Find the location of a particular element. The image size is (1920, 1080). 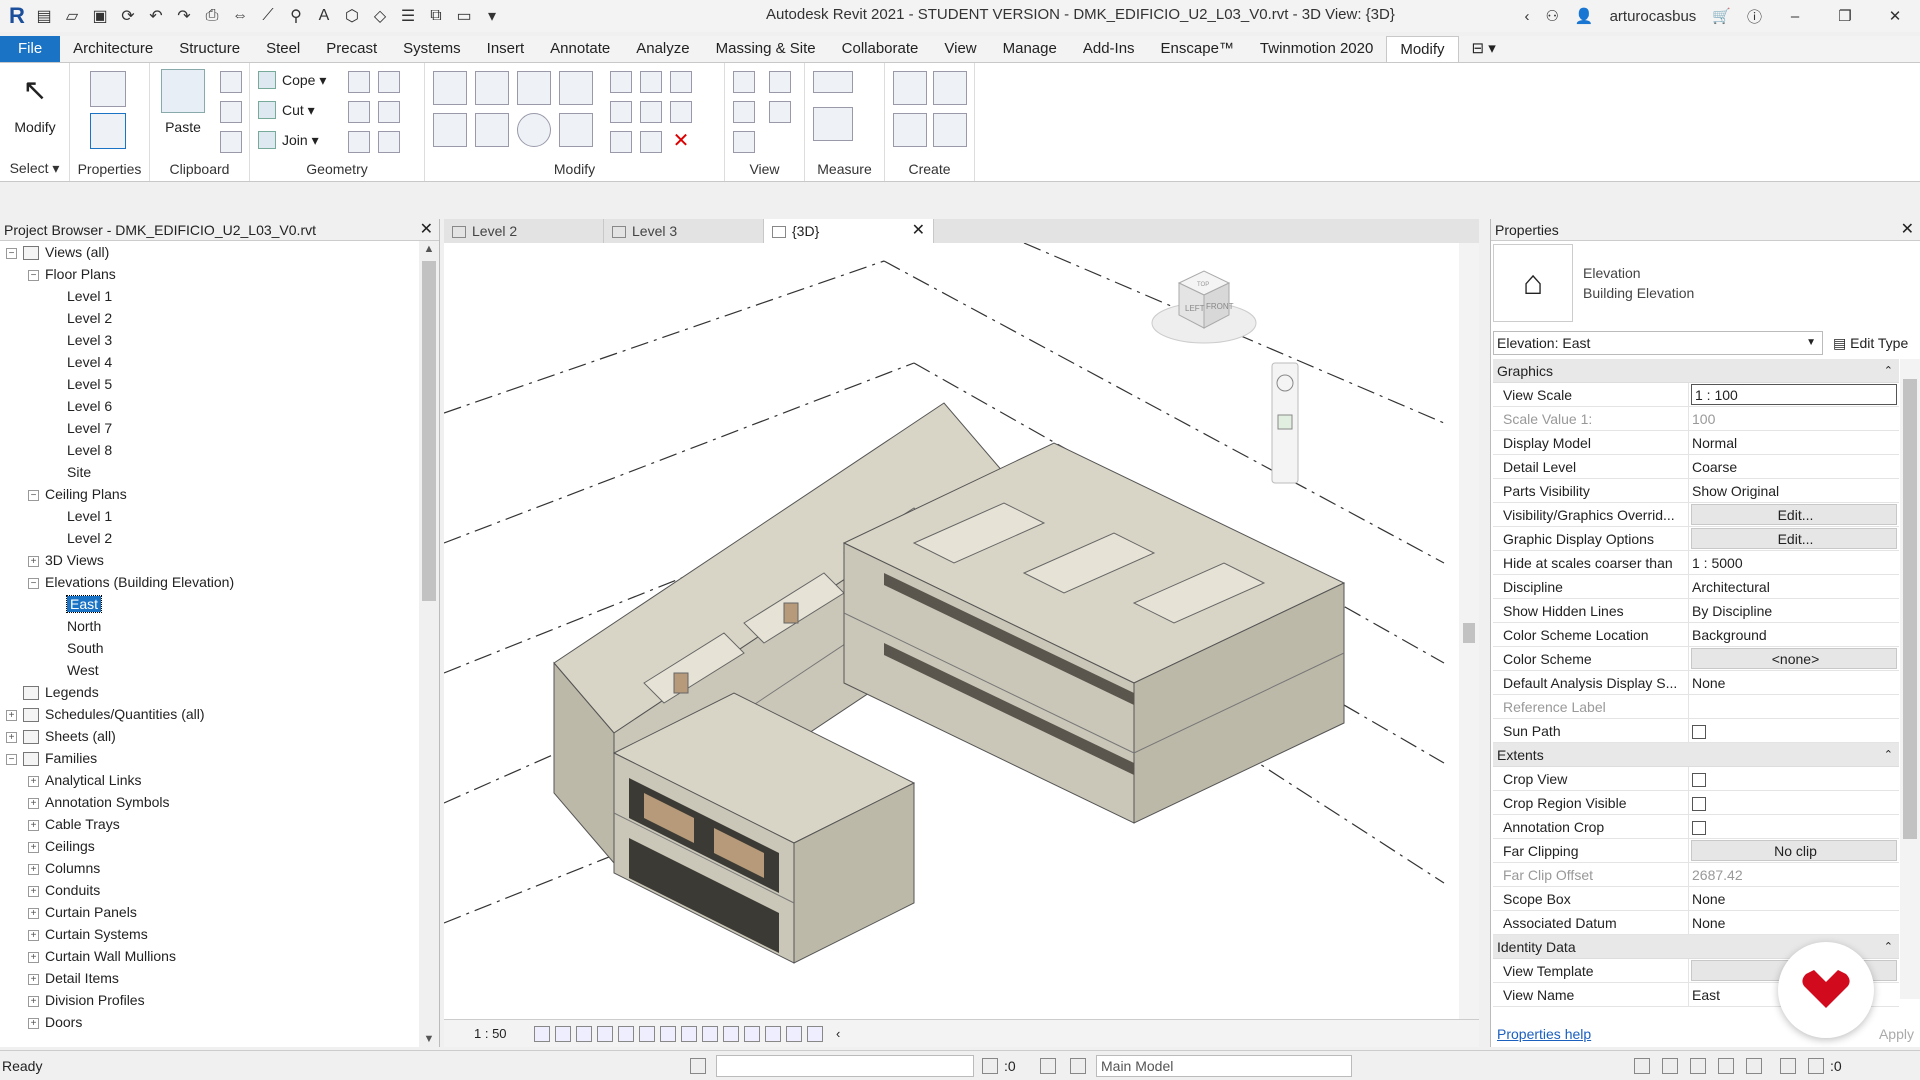

tree-node: − Elevations (Building Elevation) is located at coordinates (209, 582).